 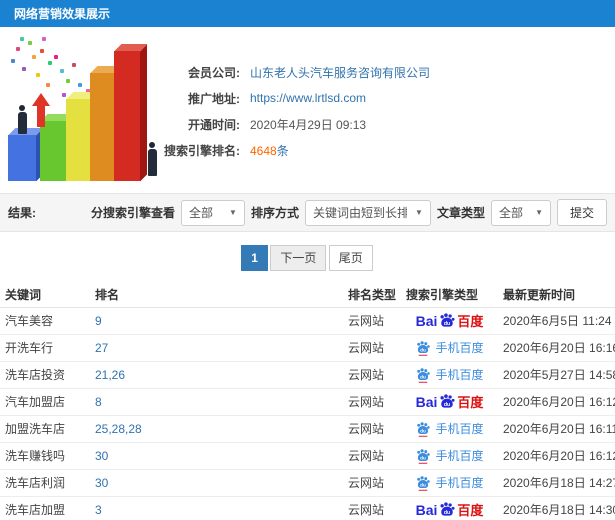 What do you see at coordinates (556, 429) in the screenshot?
I see `updated-cell: 2020年6月20日 16:11` at bounding box center [556, 429].